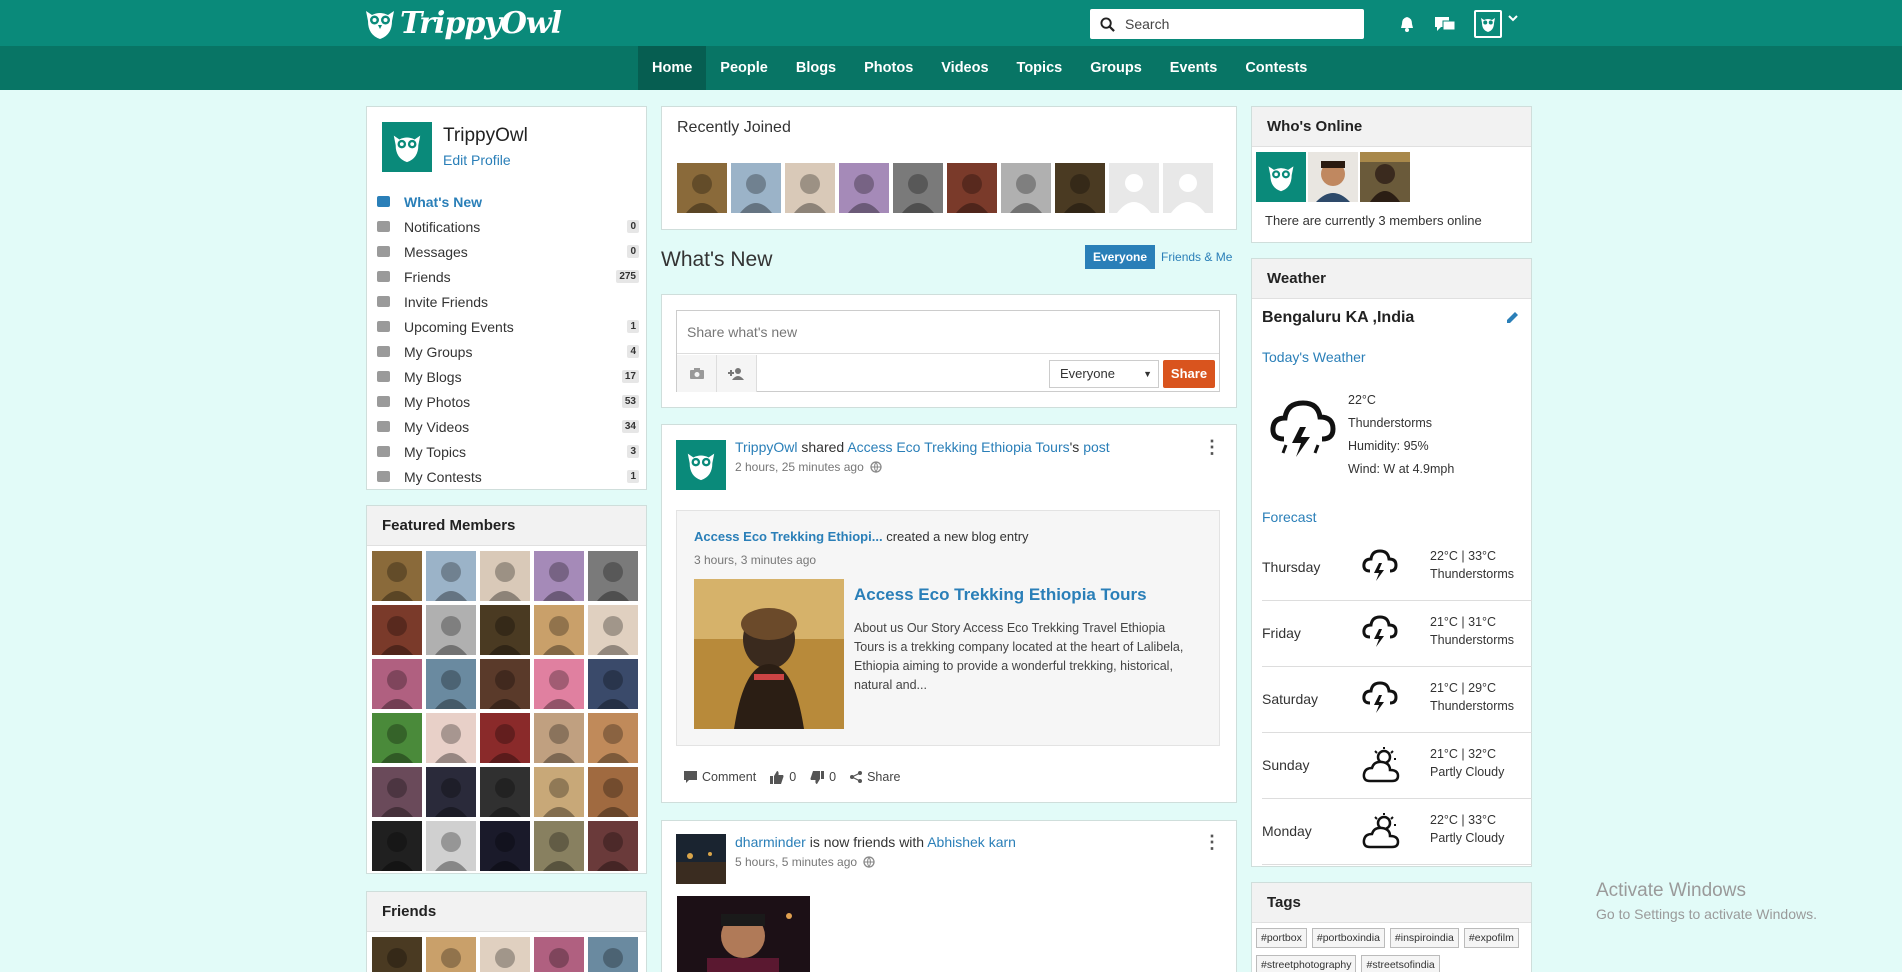  I want to click on add-photo-button, so click(697, 373).